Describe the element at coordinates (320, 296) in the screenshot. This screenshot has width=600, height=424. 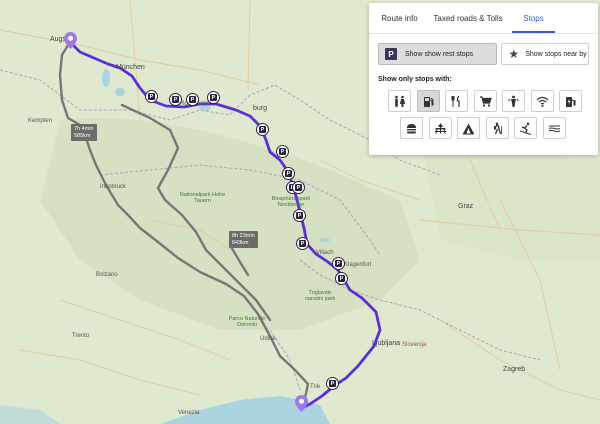
I see `park-label-triglav: Triglavski narodni park` at that location.